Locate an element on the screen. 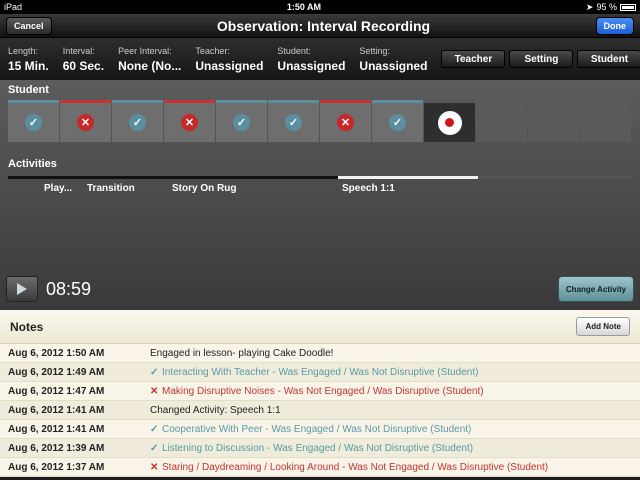 This screenshot has width=640, height=480. info-label: Interval: is located at coordinates (78, 50).